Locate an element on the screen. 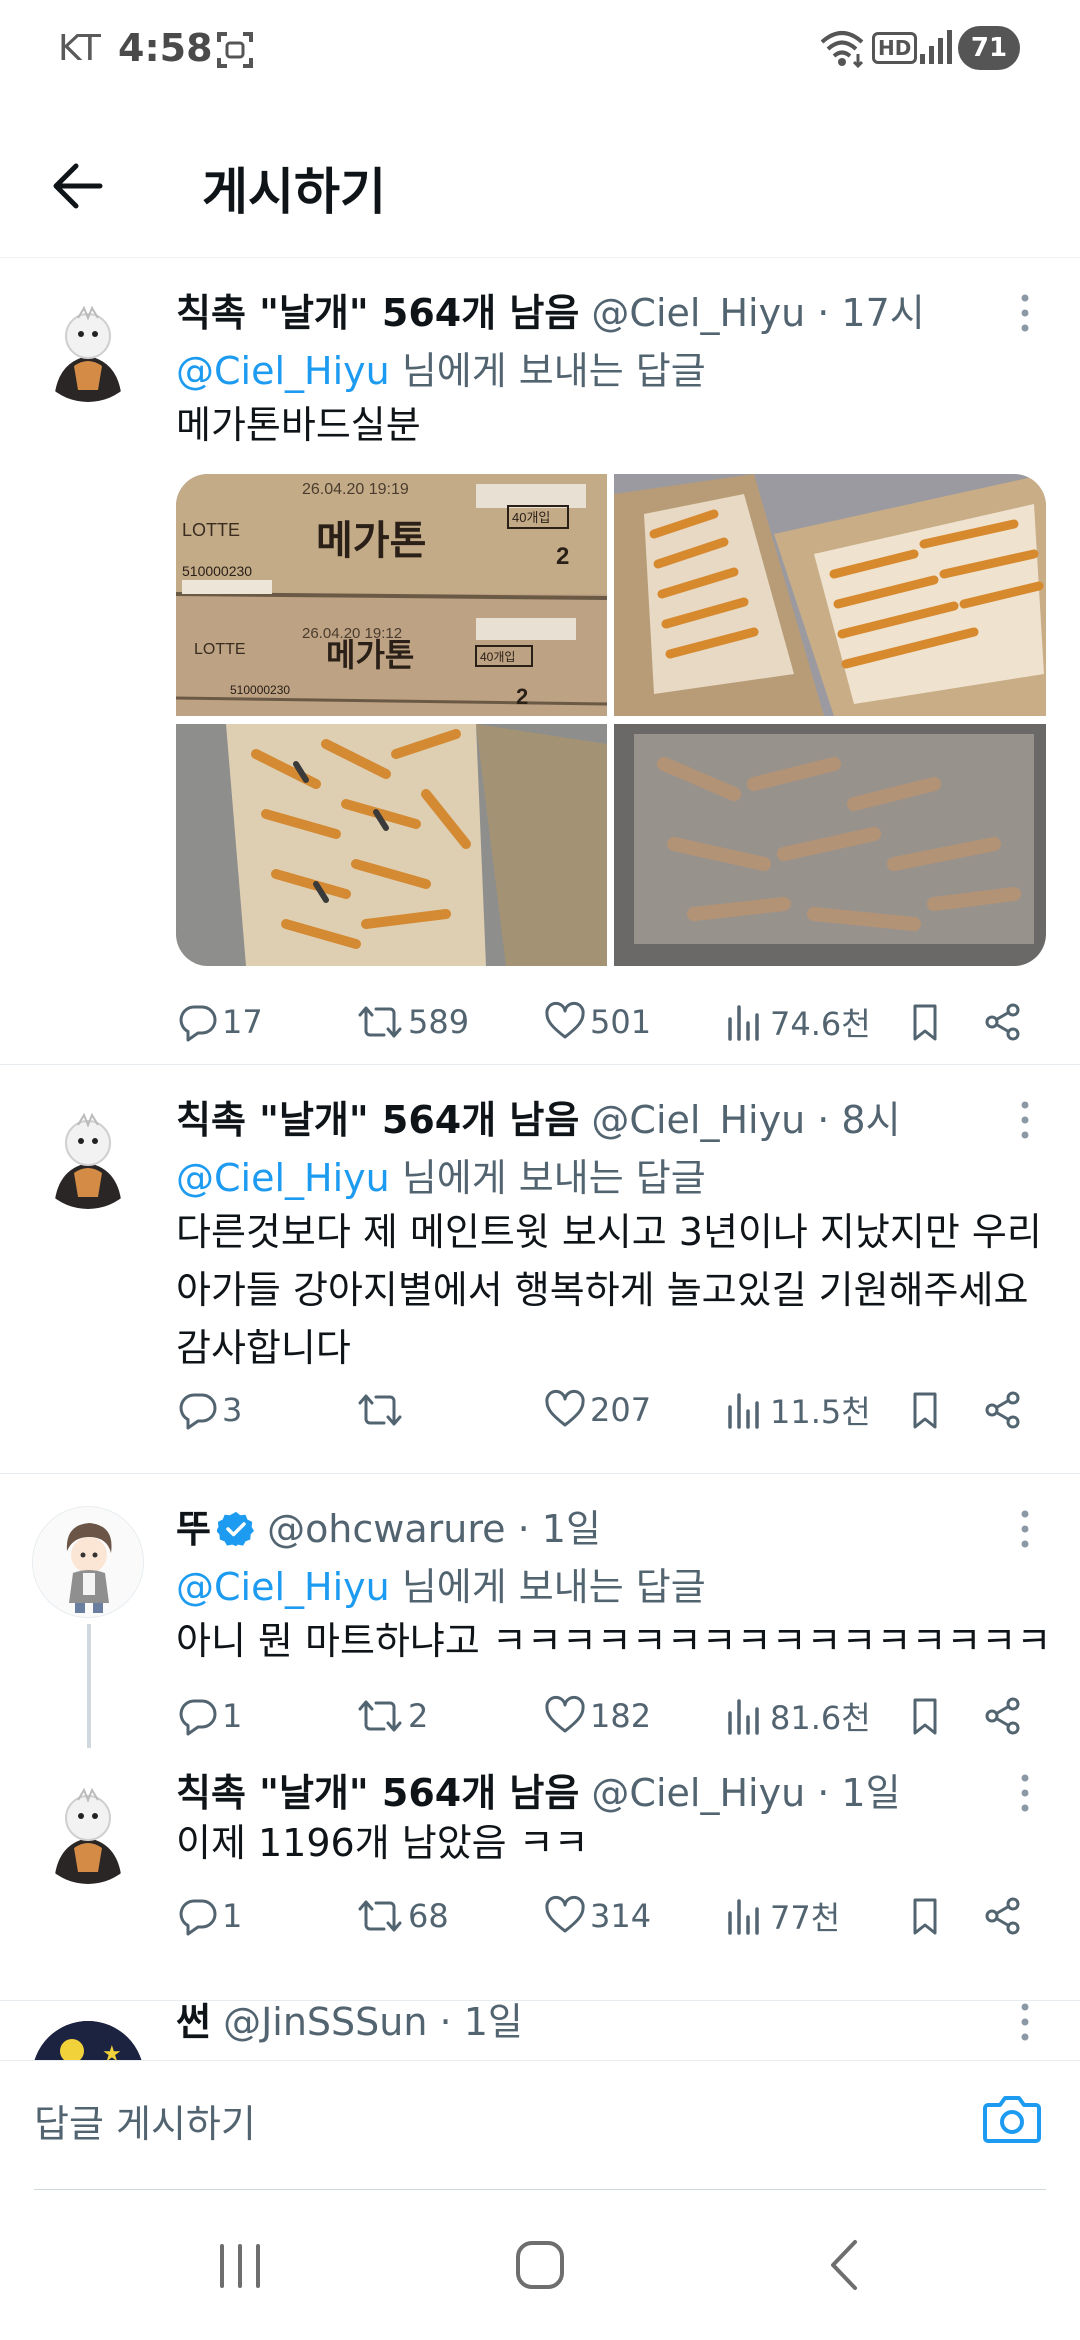 The height and width of the screenshot is (2340, 1080). user-handle: @ohcwarure is located at coordinates (386, 1529).